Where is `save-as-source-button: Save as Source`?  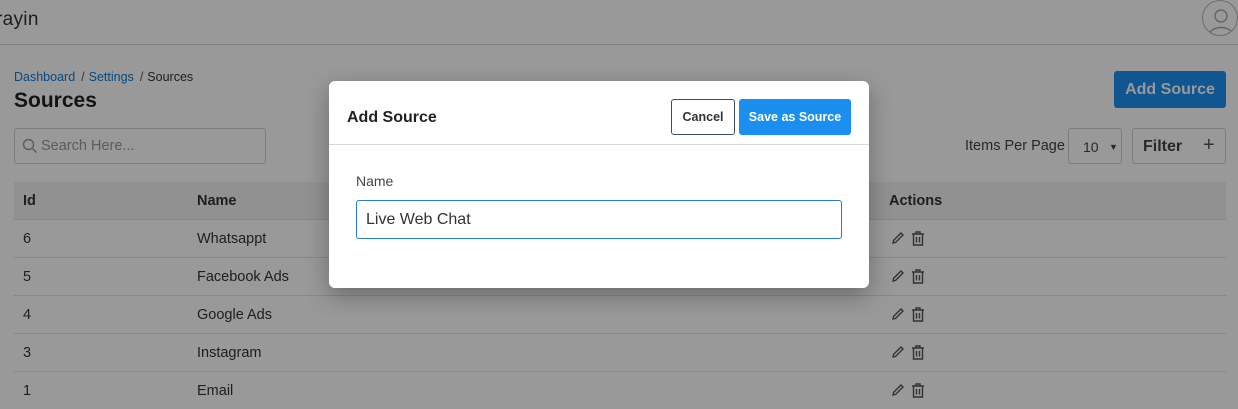 save-as-source-button: Save as Source is located at coordinates (795, 117).